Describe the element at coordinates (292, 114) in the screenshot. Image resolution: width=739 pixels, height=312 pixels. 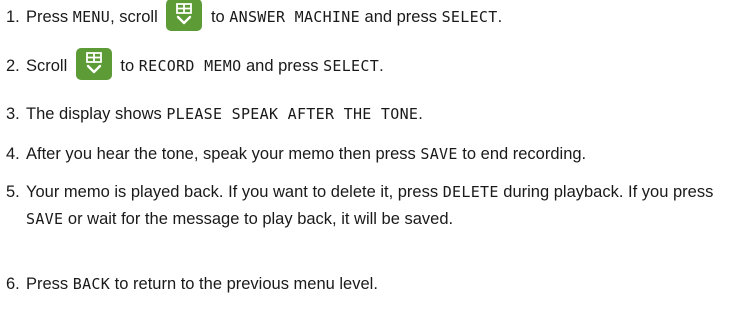
I see `display-text: PLEASE SPEAK AFTER THE TONE` at that location.